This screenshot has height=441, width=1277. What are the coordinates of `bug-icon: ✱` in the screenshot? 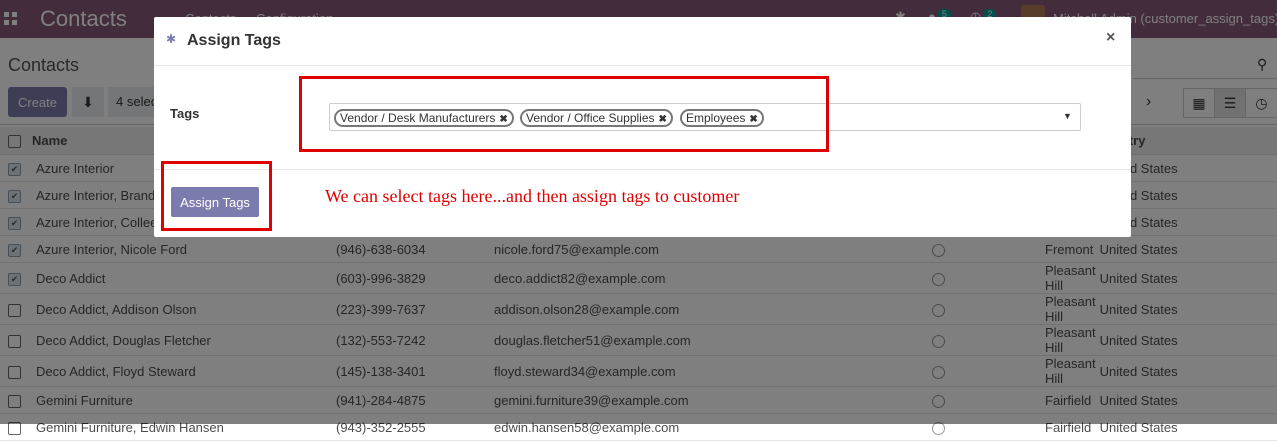 It's located at (171, 39).